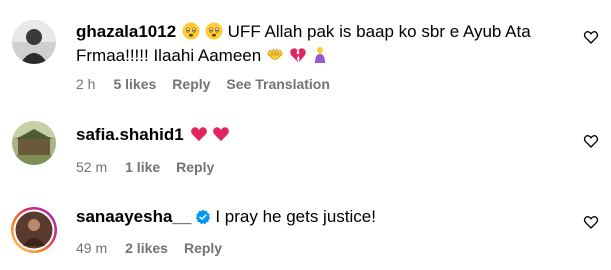 Image resolution: width=611 pixels, height=270 pixels. Describe the element at coordinates (142, 167) in the screenshot. I see `likes-count-link: 1 like` at that location.